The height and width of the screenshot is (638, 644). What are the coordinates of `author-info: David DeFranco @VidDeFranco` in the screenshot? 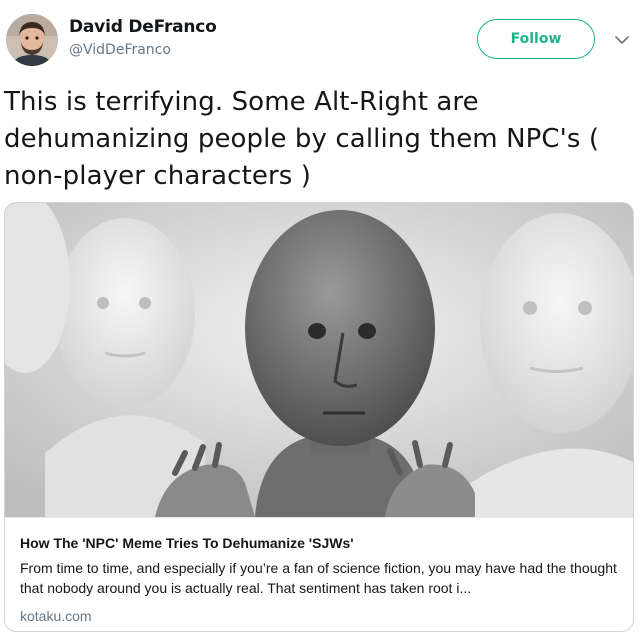 It's located at (143, 37).